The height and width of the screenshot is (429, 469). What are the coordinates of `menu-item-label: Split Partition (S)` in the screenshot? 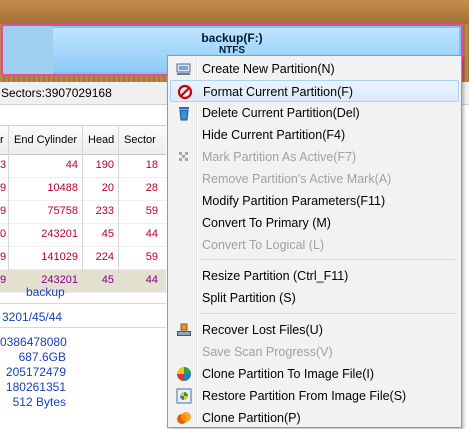 It's located at (249, 298).